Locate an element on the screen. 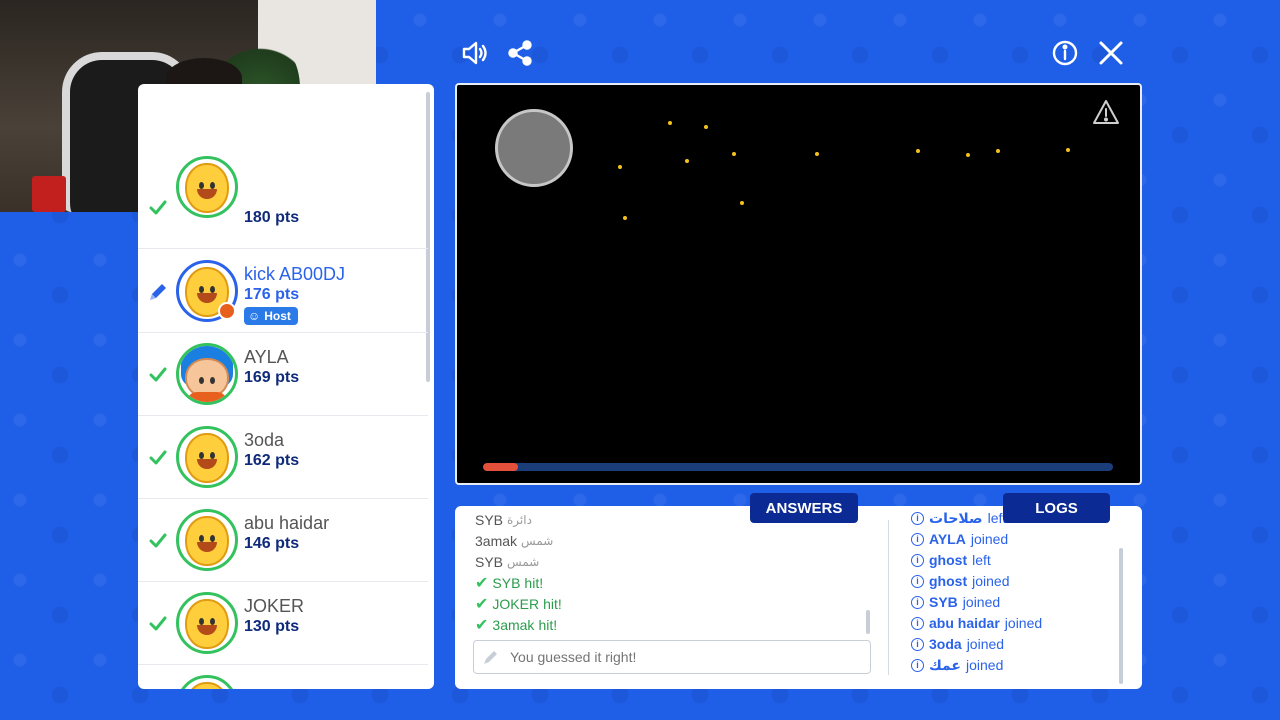 This screenshot has width=1280, height=720. log-name: 3oda is located at coordinates (945, 644).